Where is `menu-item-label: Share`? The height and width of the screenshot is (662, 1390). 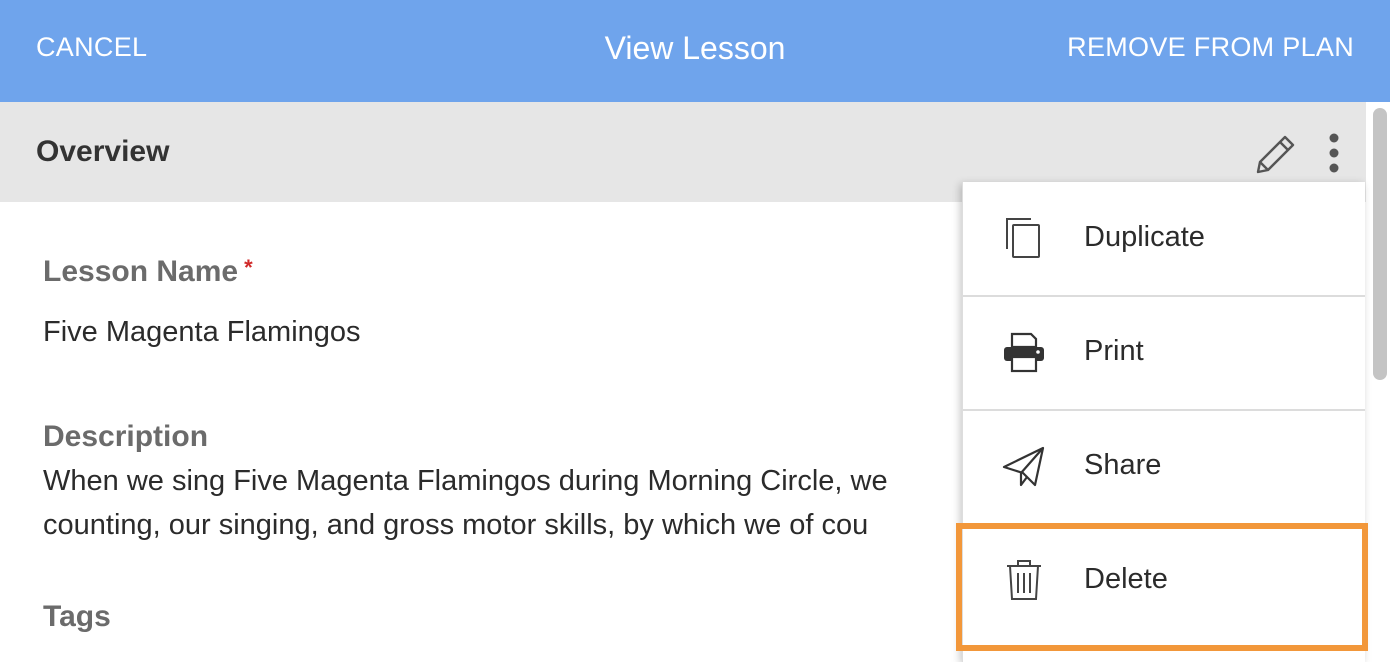
menu-item-label: Share is located at coordinates (1123, 465).